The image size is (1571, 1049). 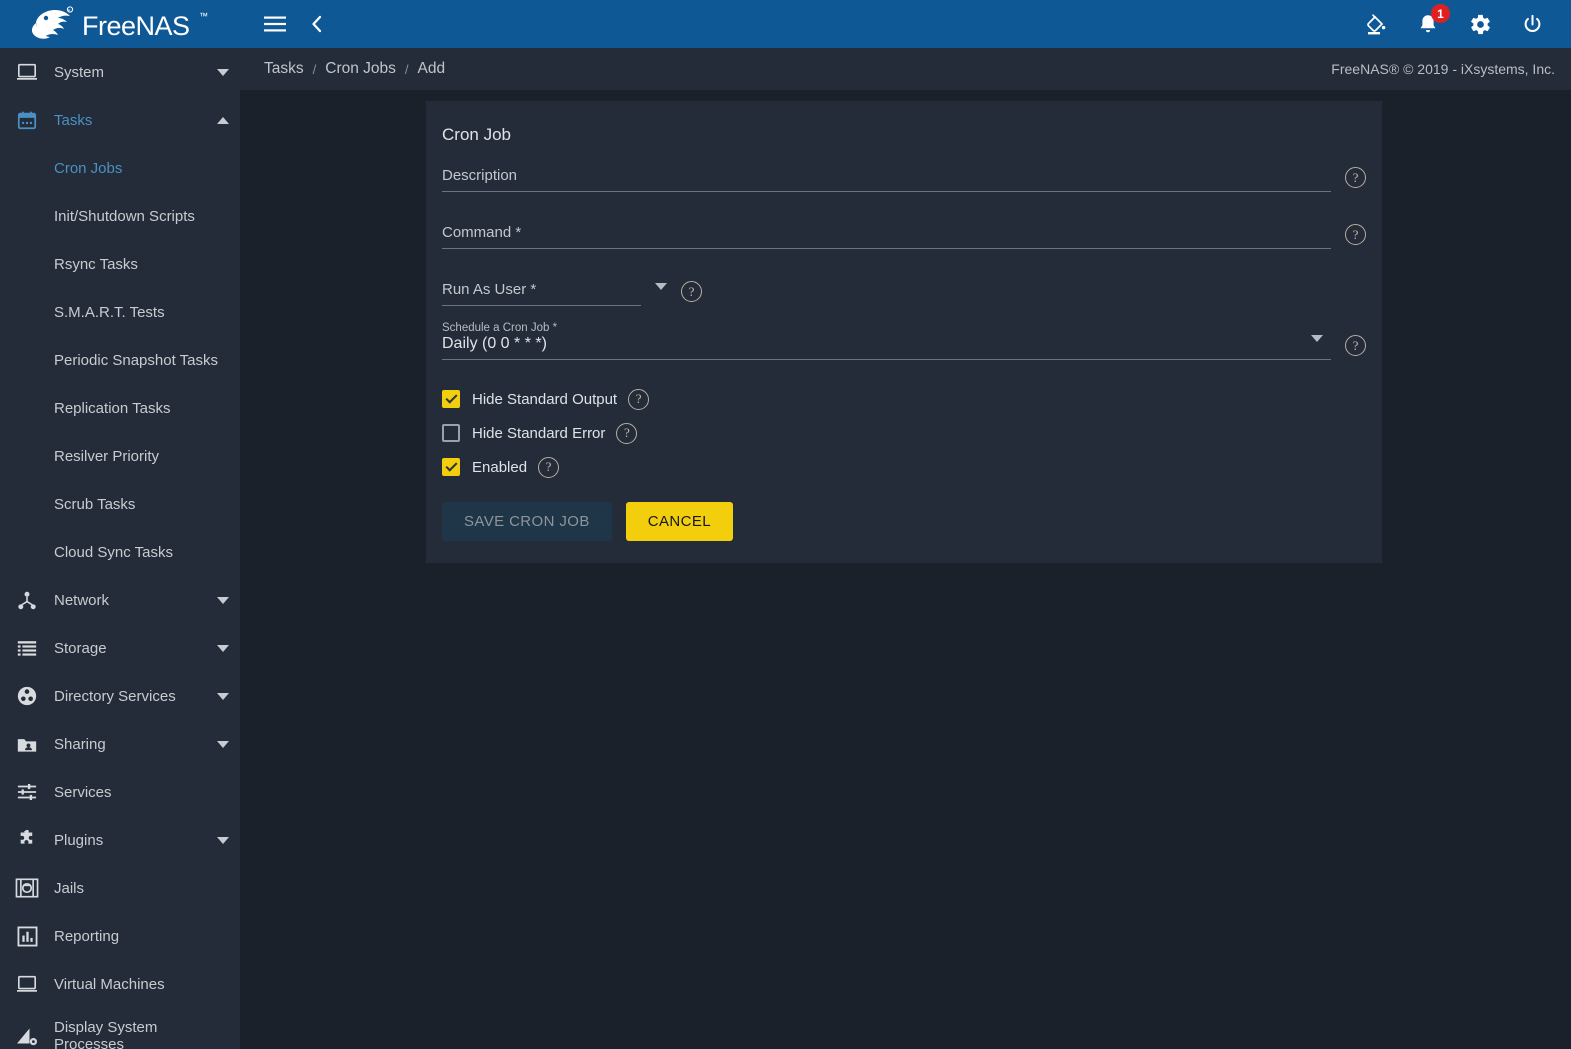 What do you see at coordinates (904, 467) in the screenshot?
I see `enabled-row: Enabled ?` at bounding box center [904, 467].